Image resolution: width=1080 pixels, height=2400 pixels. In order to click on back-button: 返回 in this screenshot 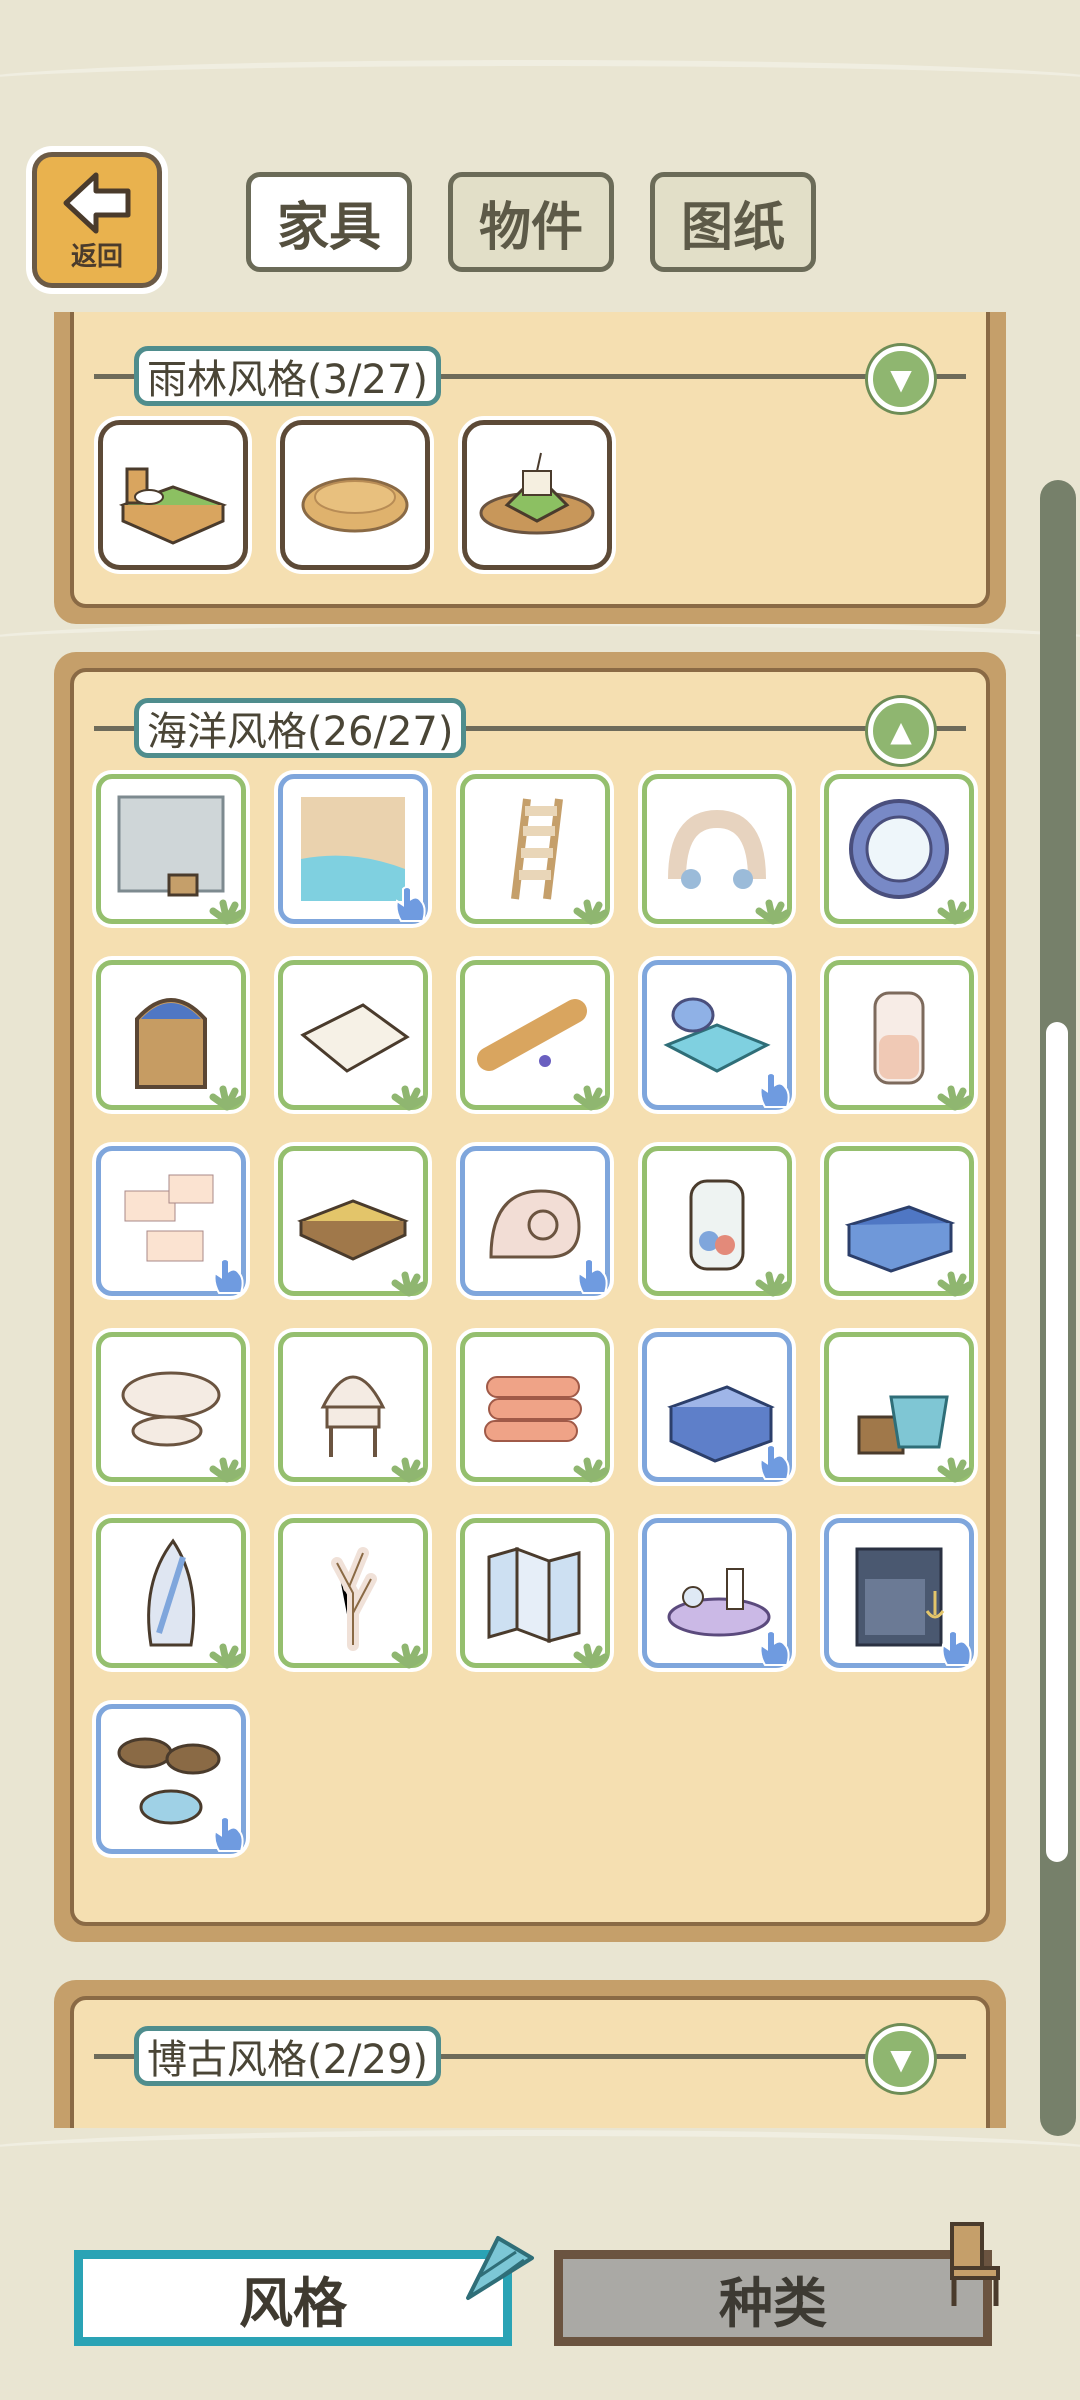, I will do `click(97, 220)`.